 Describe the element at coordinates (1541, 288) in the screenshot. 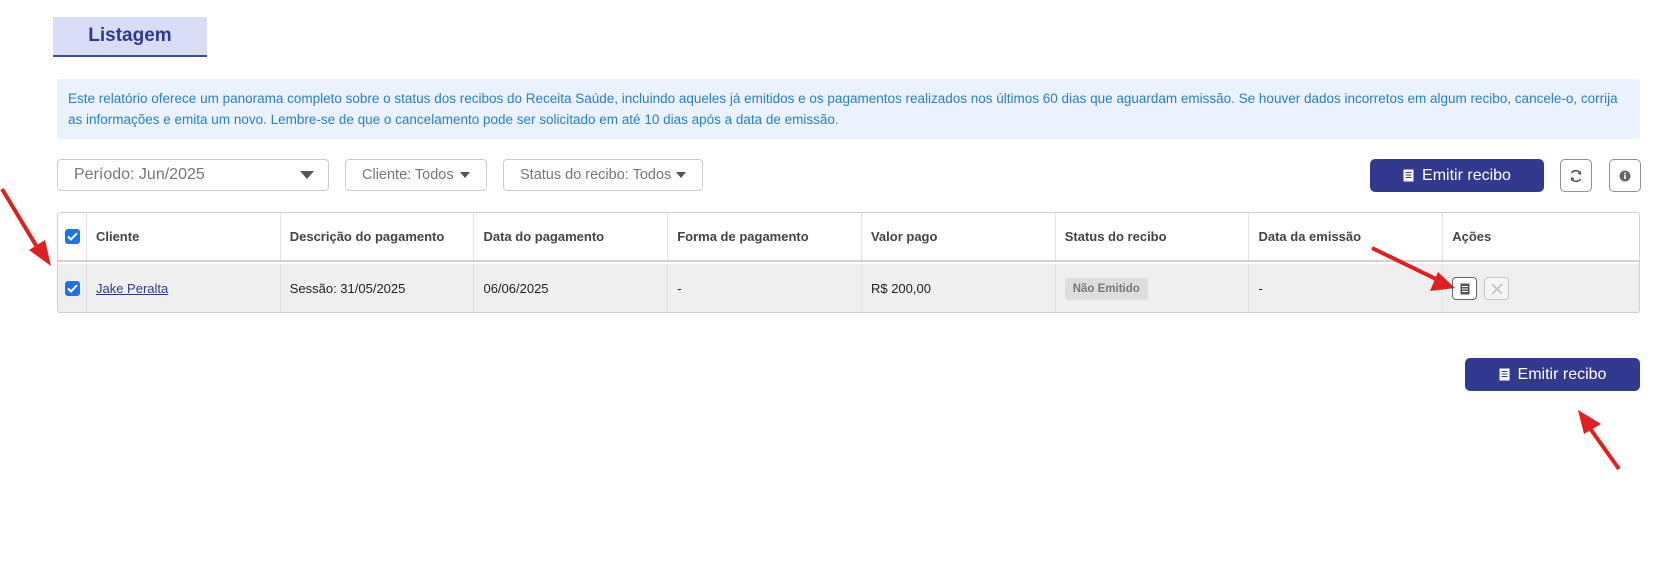

I see `cell-actions` at that location.